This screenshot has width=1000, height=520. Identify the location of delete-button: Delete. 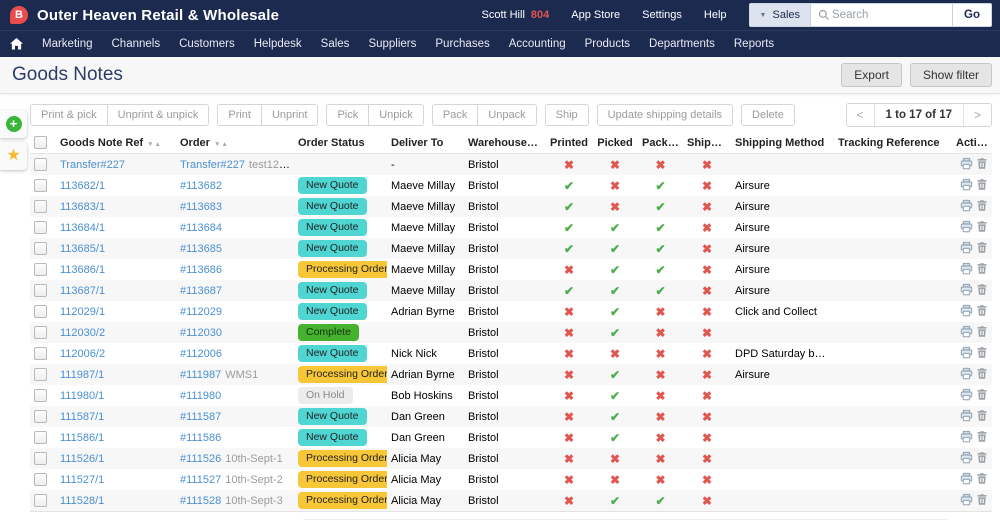
(768, 115).